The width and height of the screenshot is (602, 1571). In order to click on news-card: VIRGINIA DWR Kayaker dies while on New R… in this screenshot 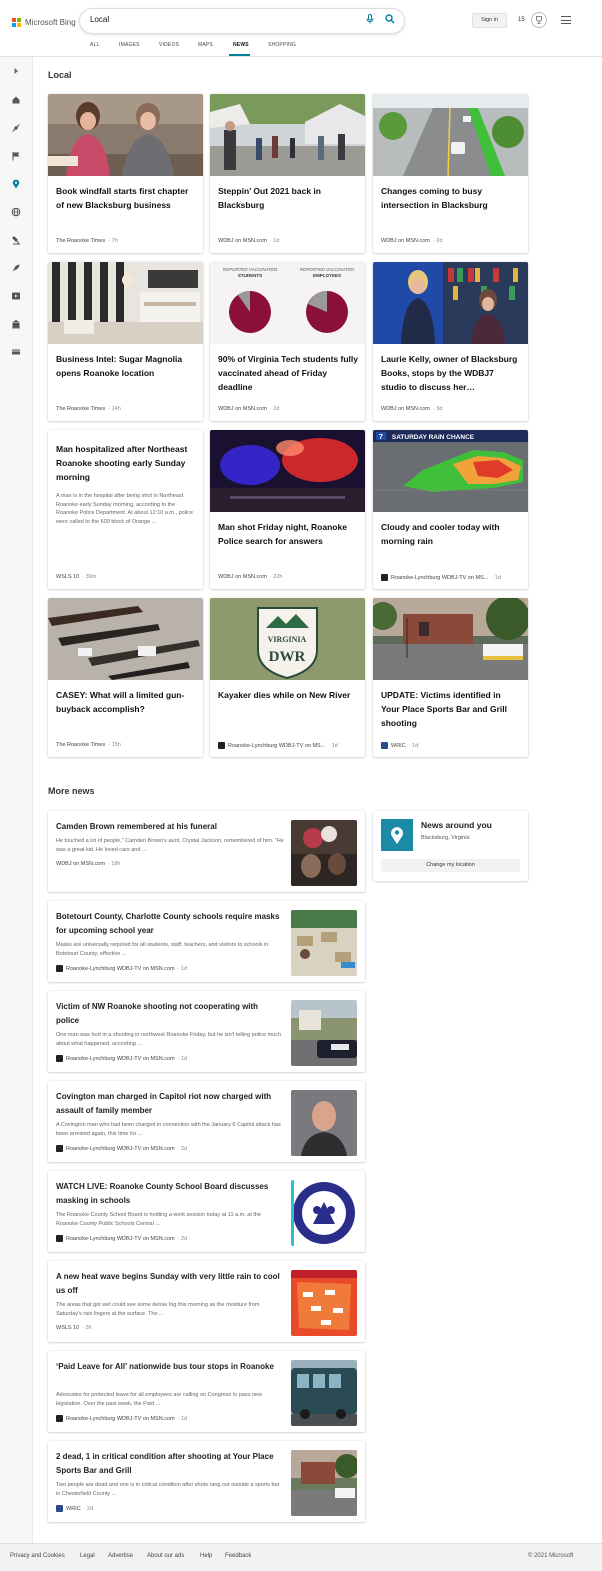, I will do `click(287, 677)`.